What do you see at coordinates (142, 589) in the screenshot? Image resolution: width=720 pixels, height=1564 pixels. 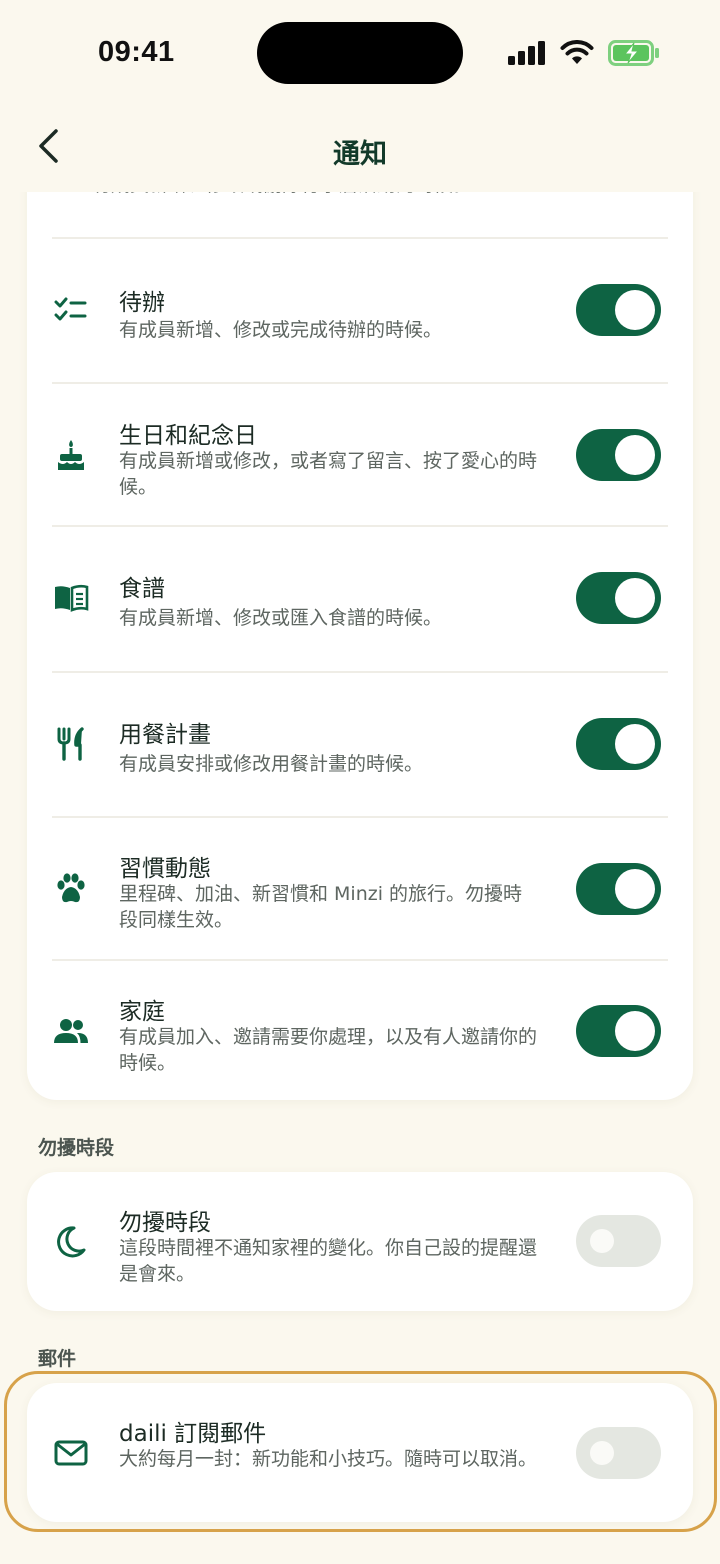 I see `row-title: 食譜` at bounding box center [142, 589].